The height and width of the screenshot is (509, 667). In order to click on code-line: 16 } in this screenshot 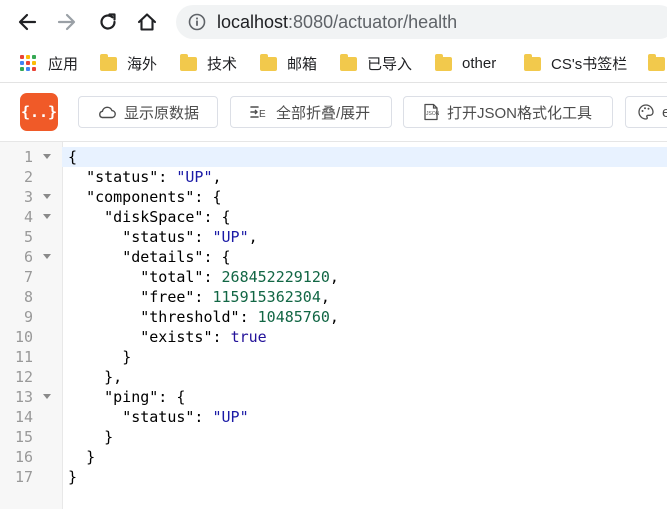, I will do `click(333, 457)`.